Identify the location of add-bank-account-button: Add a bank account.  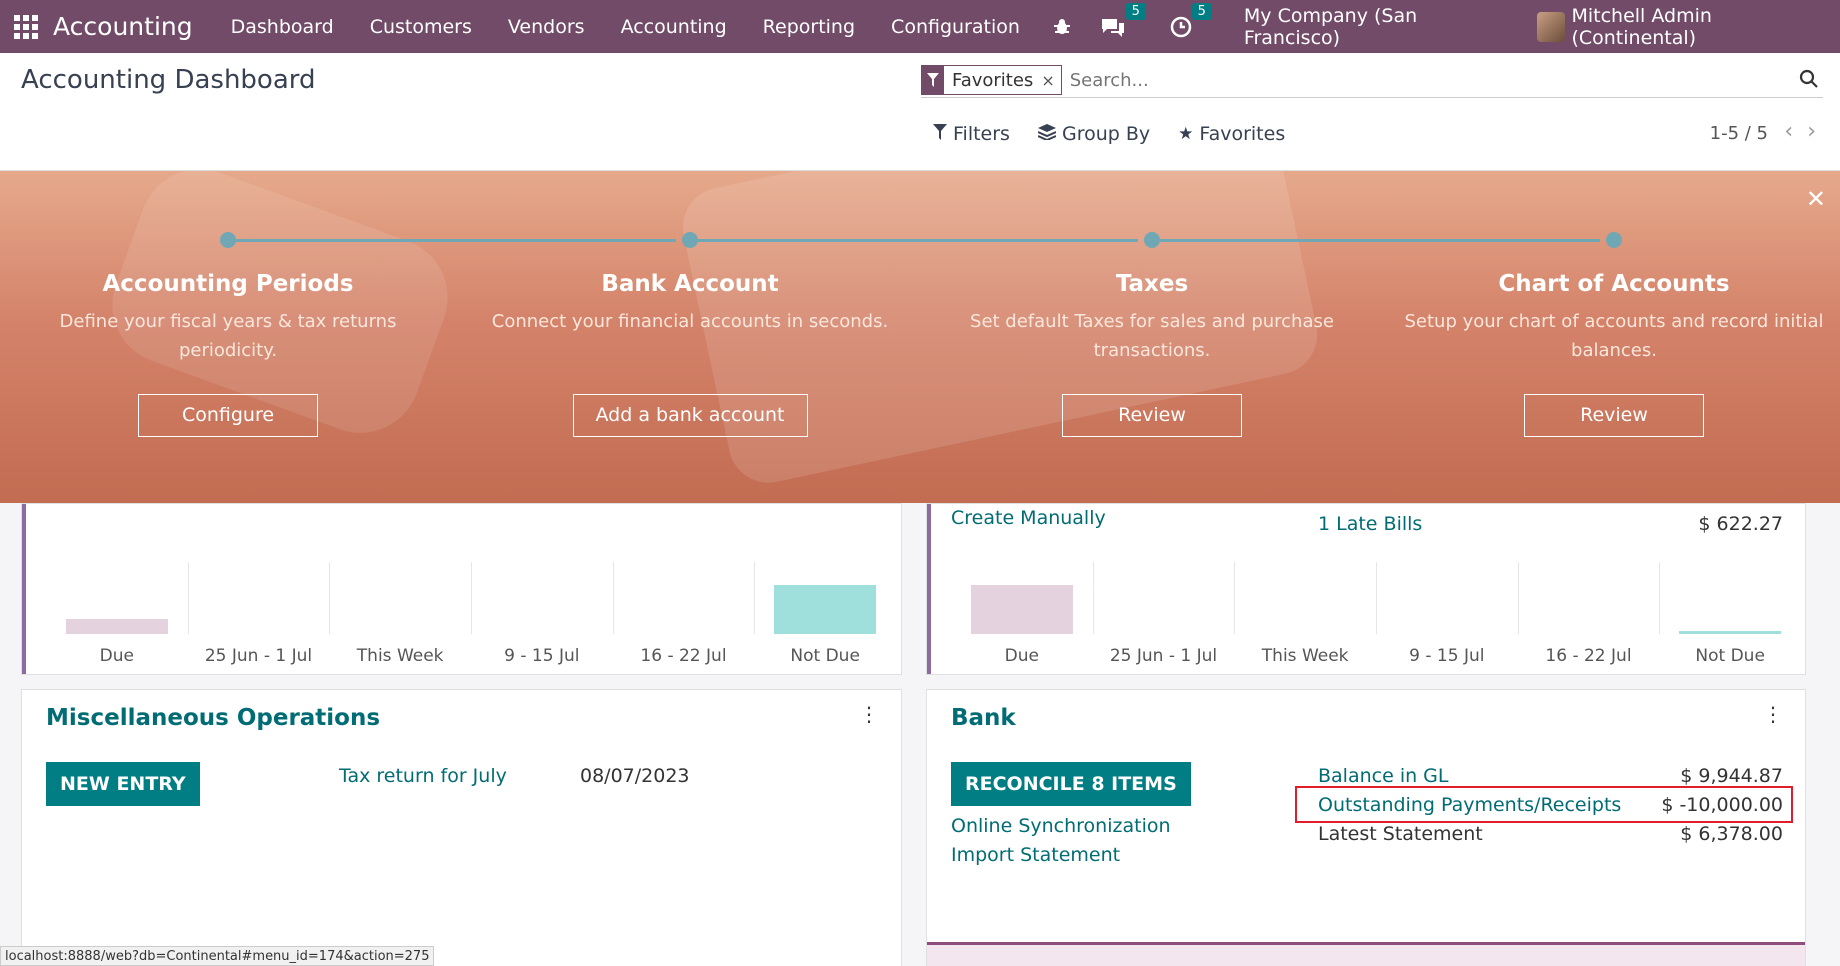
(690, 415).